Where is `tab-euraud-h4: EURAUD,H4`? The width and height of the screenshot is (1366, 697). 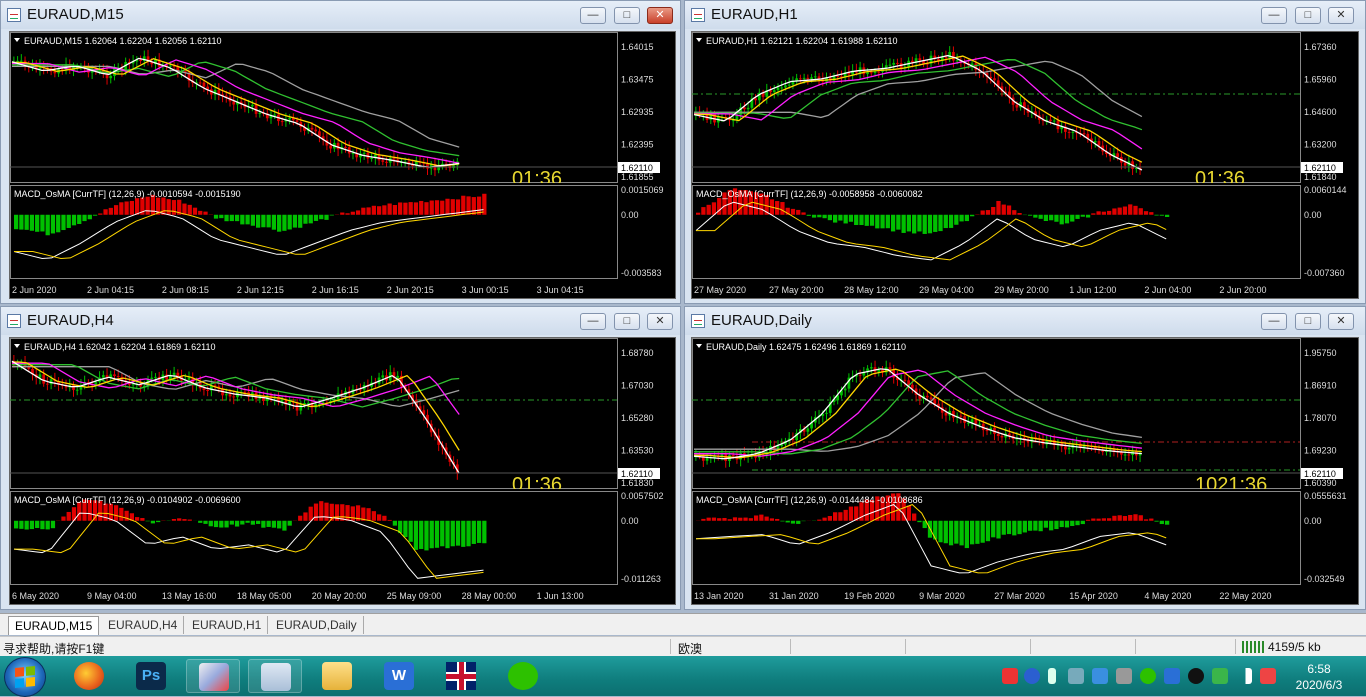 tab-euraud-h4: EURAUD,H4 is located at coordinates (143, 625).